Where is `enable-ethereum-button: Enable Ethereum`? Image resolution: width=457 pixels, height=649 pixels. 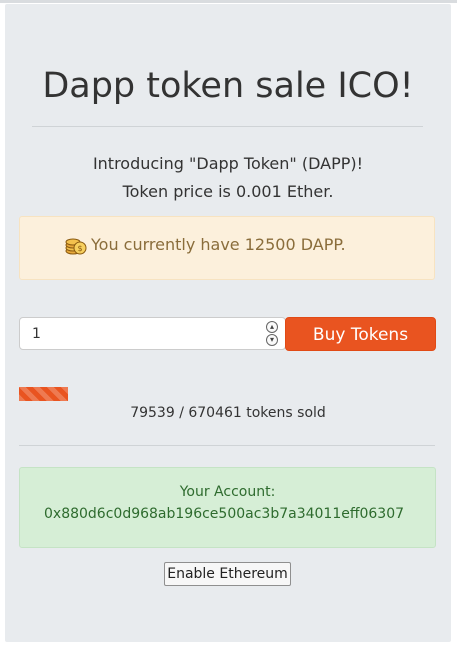 enable-ethereum-button: Enable Ethereum is located at coordinates (227, 574).